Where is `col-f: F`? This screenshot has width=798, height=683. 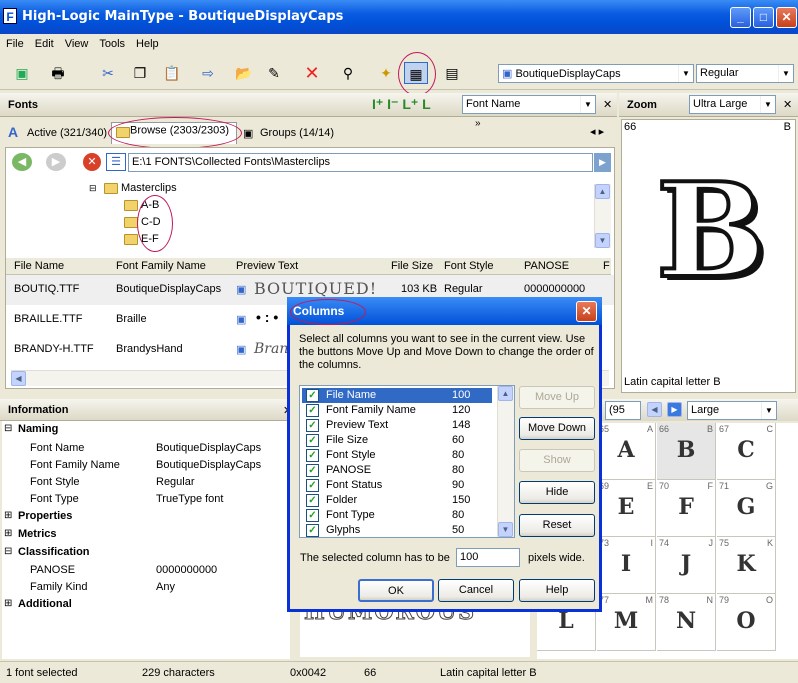 col-f: F is located at coordinates (606, 266).